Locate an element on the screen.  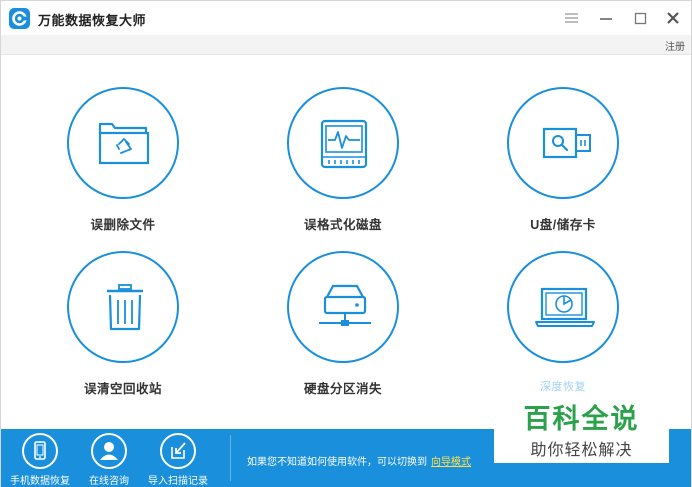
online-consult-button: 在线咨询 is located at coordinates (109, 460).